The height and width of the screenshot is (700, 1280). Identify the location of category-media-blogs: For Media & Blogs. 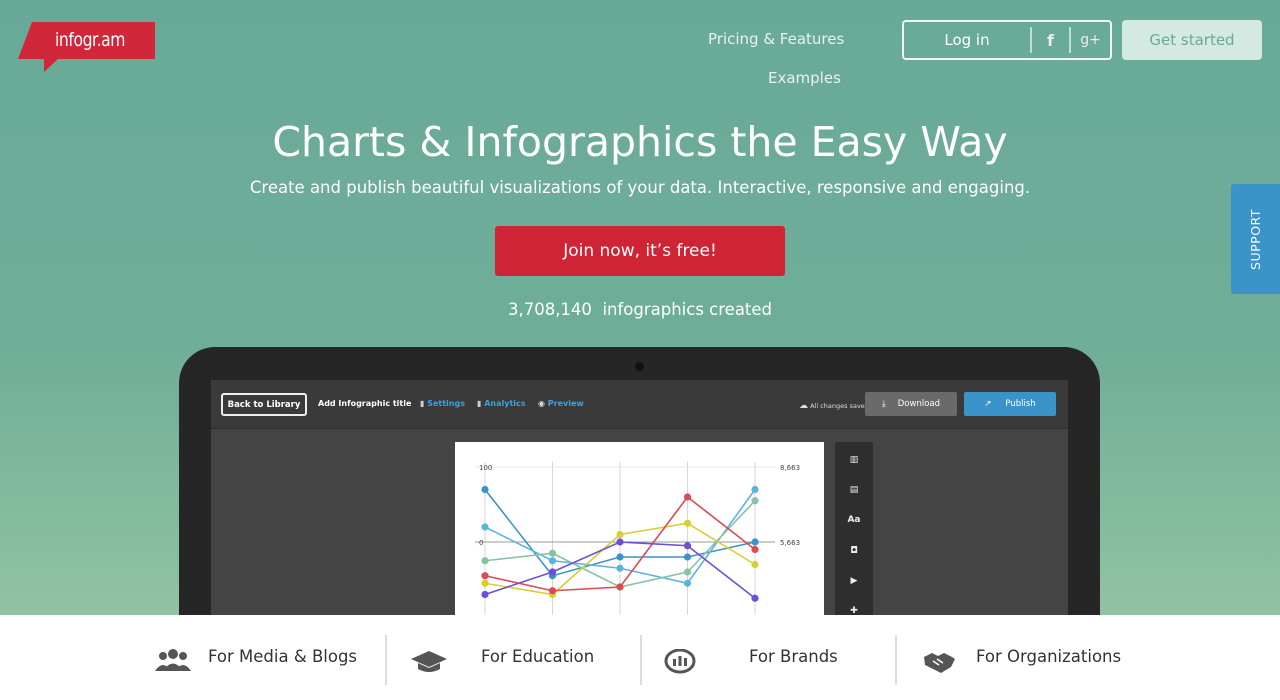
(255, 657).